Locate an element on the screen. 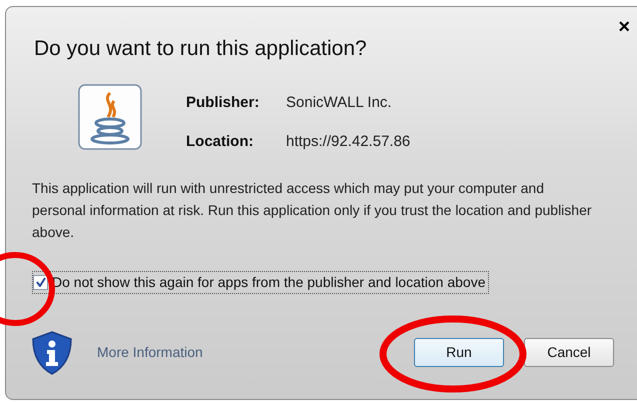 Image resolution: width=637 pixels, height=402 pixels. field-label: Location: is located at coordinates (220, 142).